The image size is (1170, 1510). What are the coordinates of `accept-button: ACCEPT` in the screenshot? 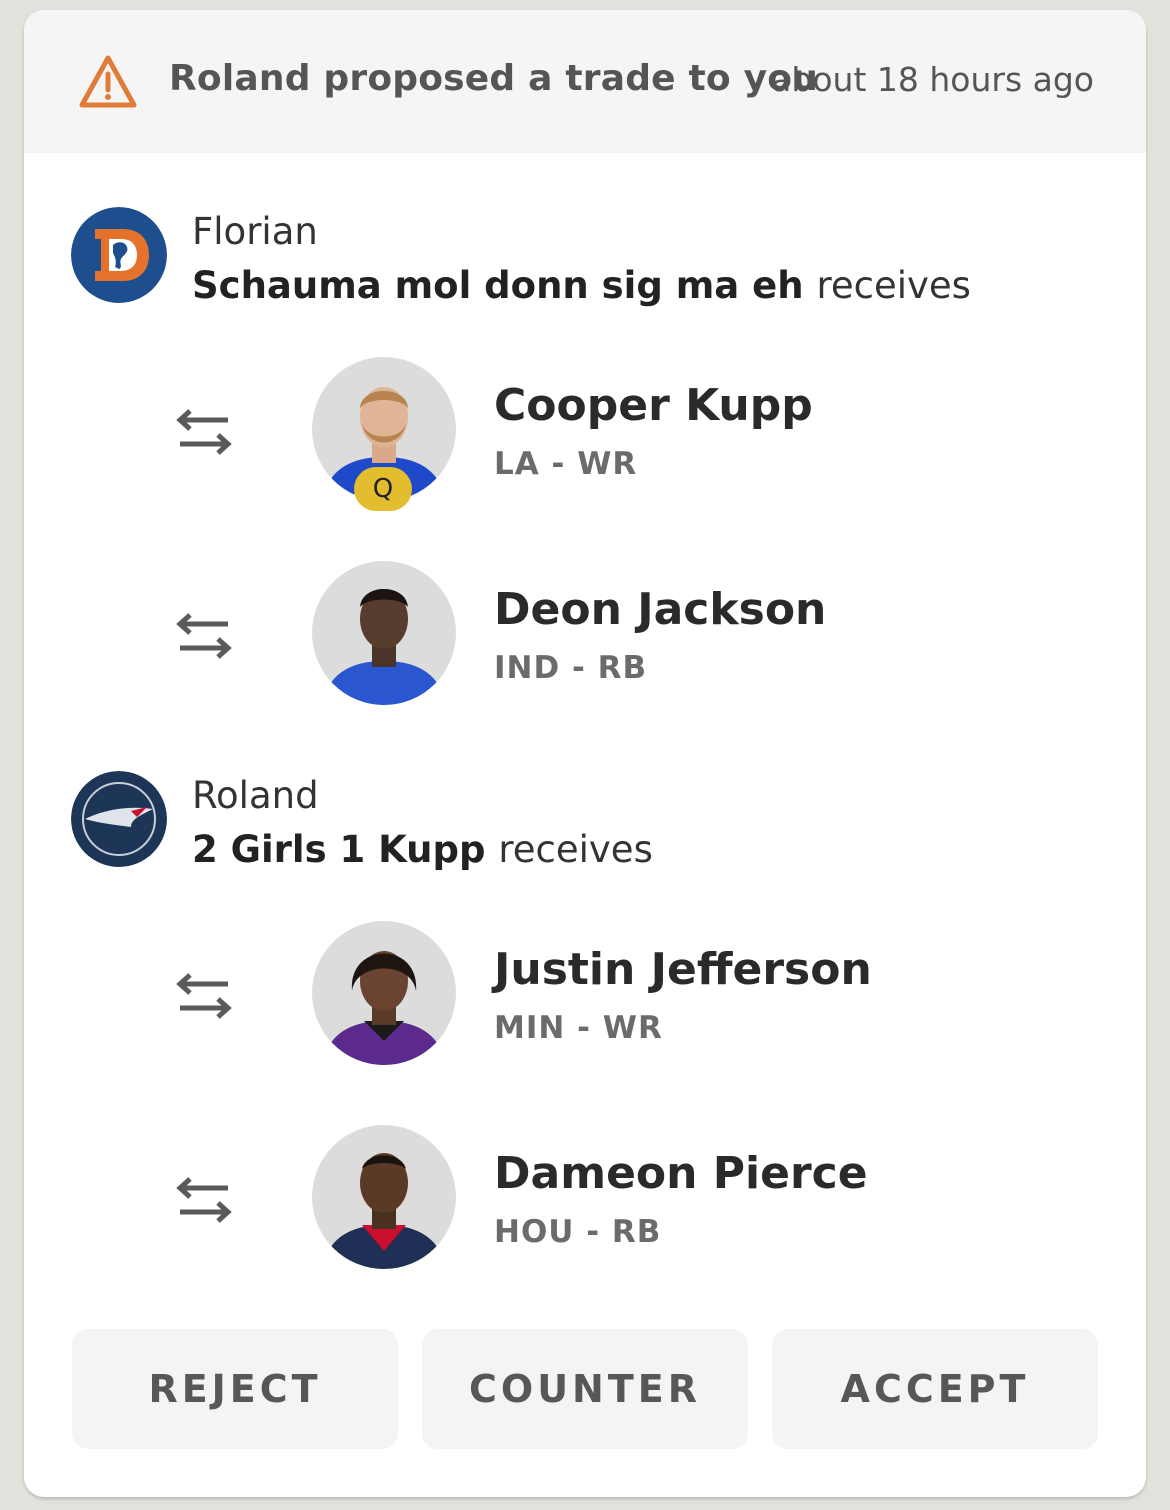 It's located at (935, 1389).